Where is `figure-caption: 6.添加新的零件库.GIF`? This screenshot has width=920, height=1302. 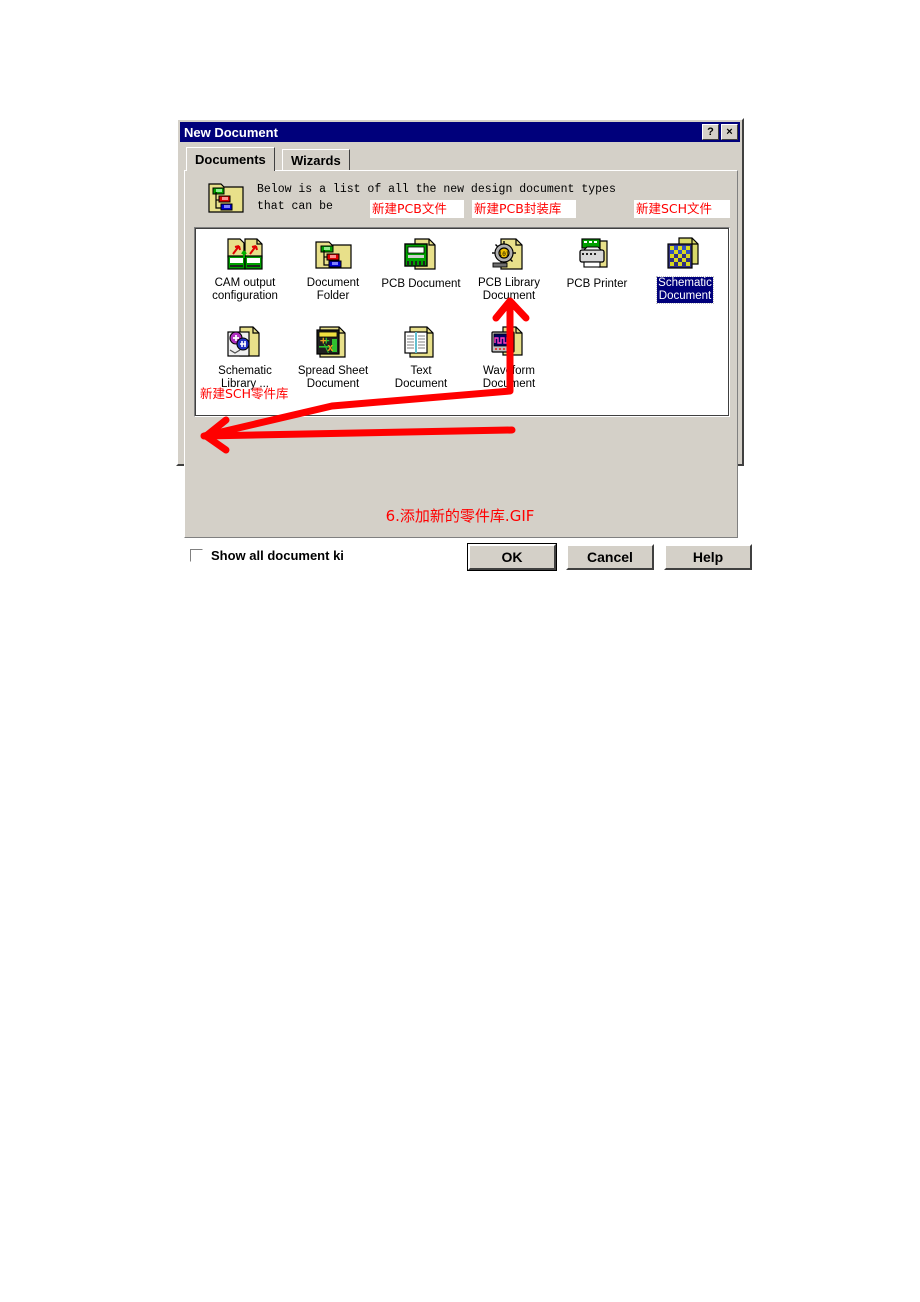
figure-caption: 6.添加新的零件库.GIF is located at coordinates (460, 516).